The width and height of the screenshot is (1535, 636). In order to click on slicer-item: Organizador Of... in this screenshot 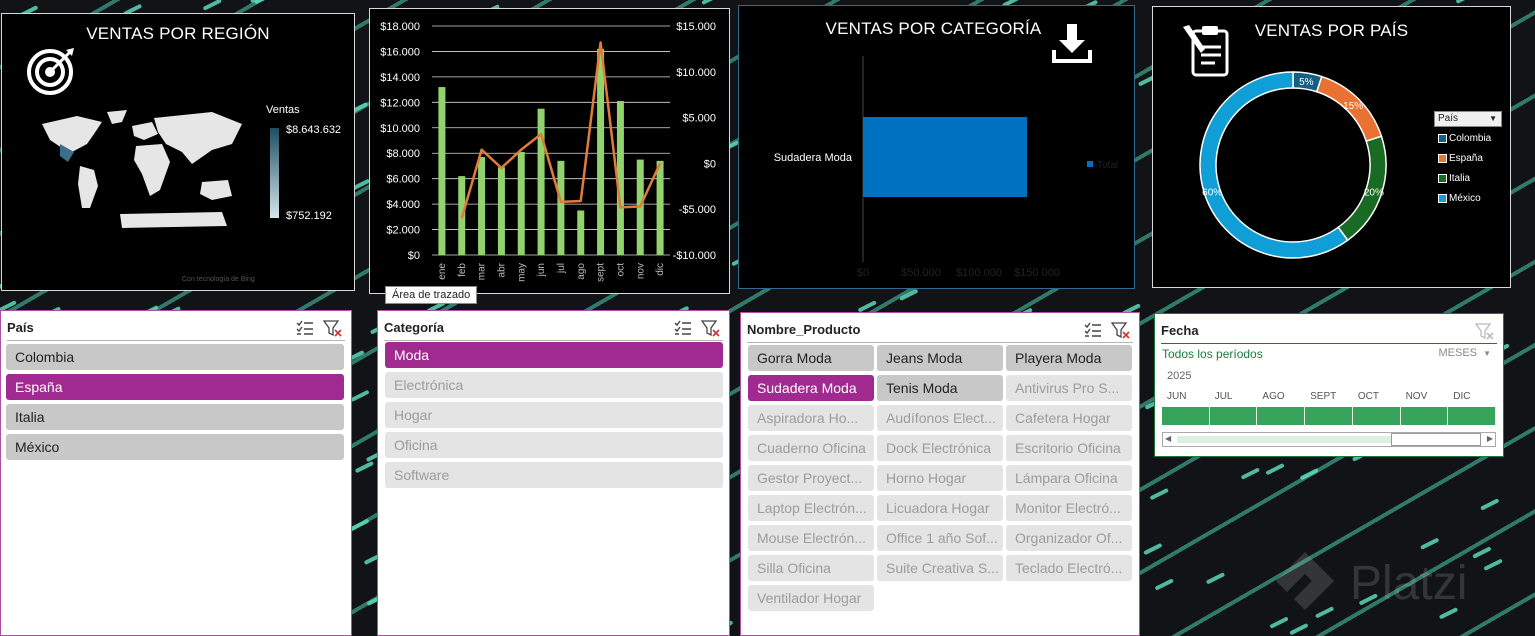, I will do `click(1069, 538)`.